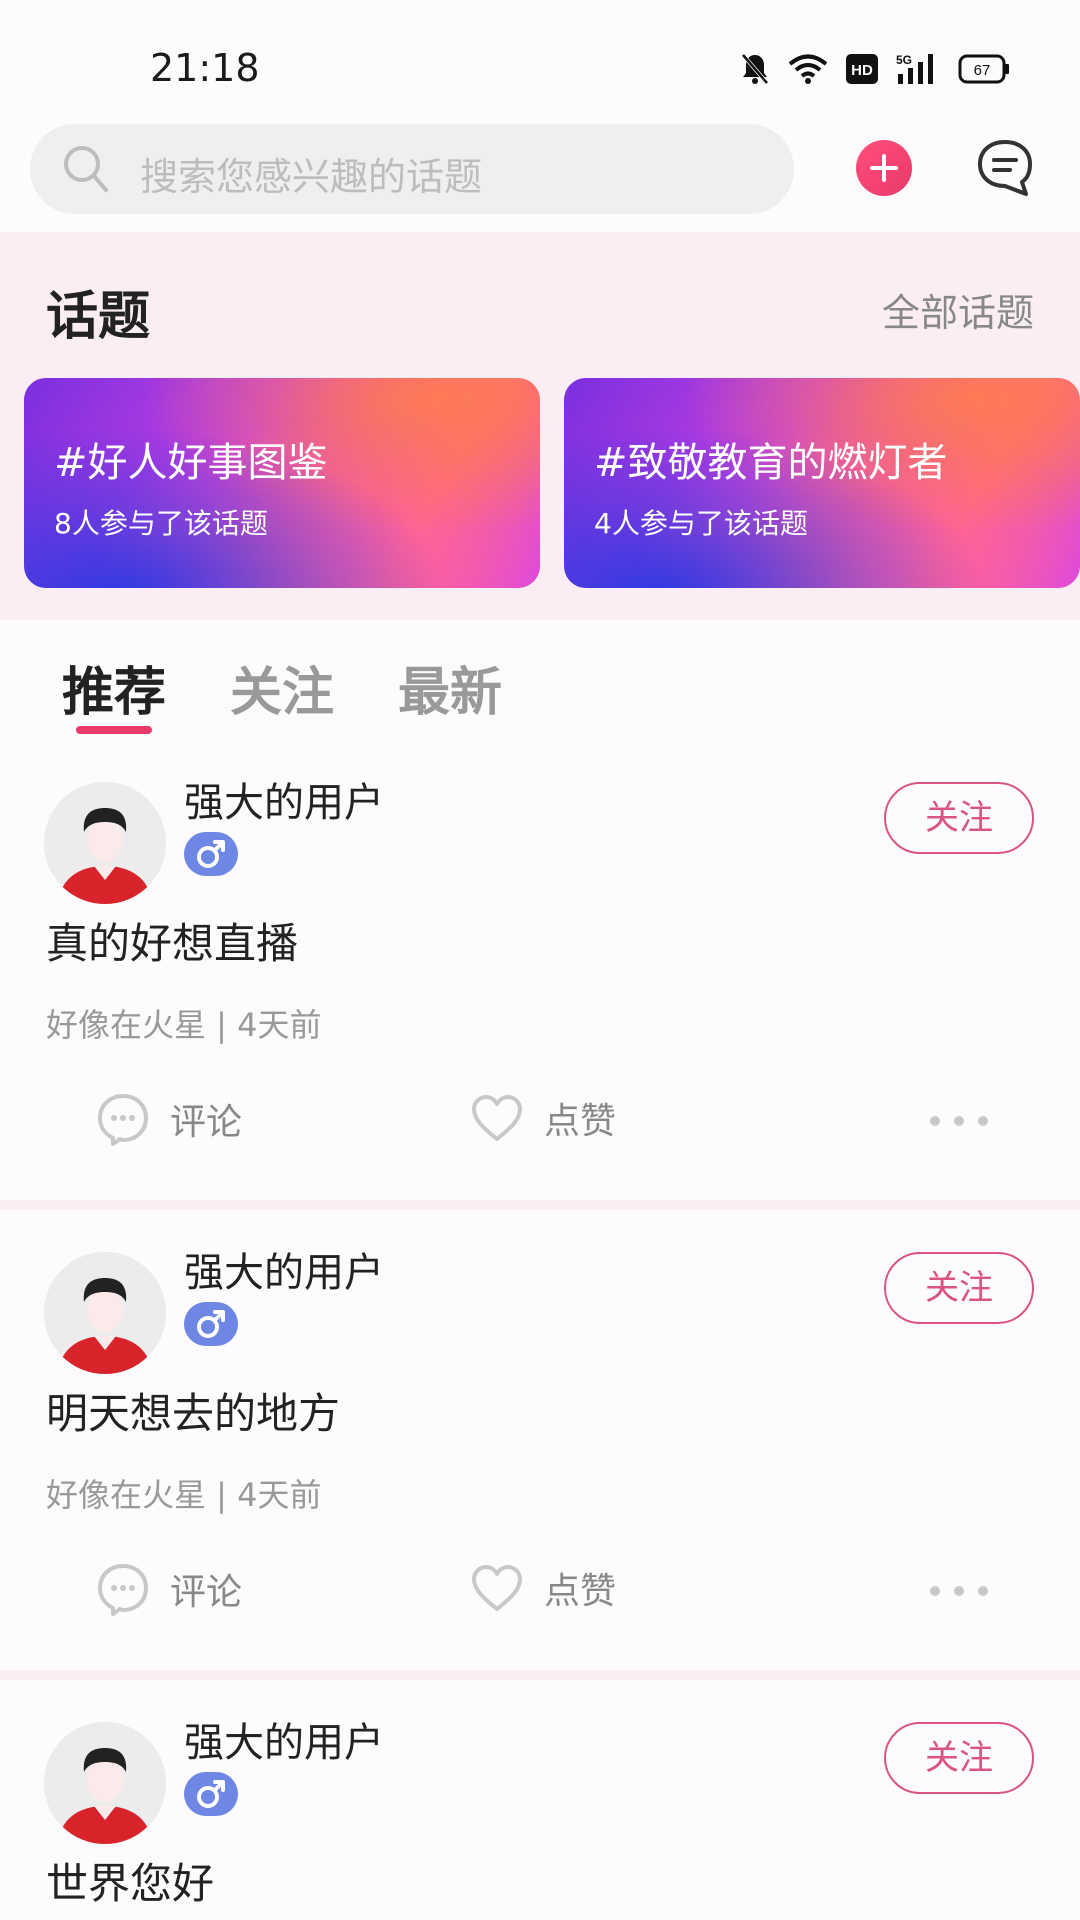 The image size is (1080, 1920). I want to click on hd-icon: HD, so click(862, 69).